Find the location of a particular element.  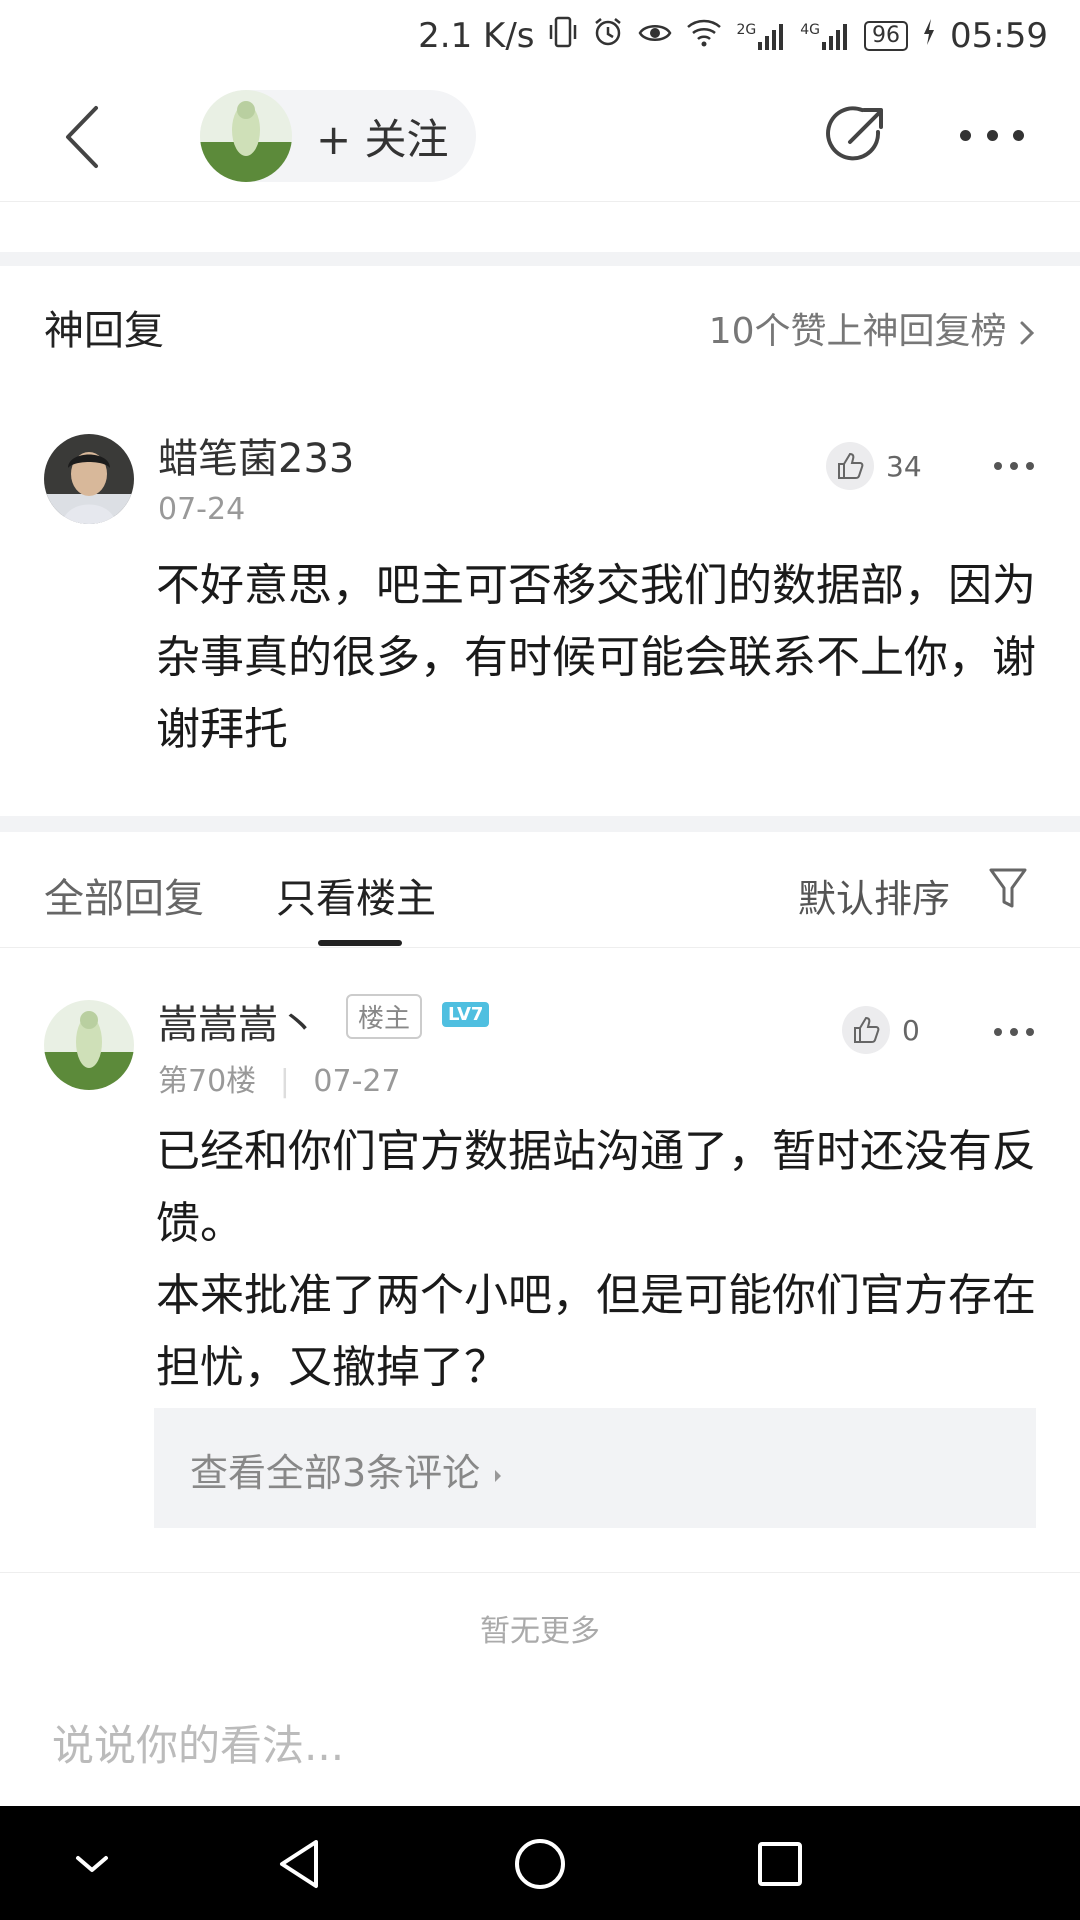

charging-icon is located at coordinates (929, 36).